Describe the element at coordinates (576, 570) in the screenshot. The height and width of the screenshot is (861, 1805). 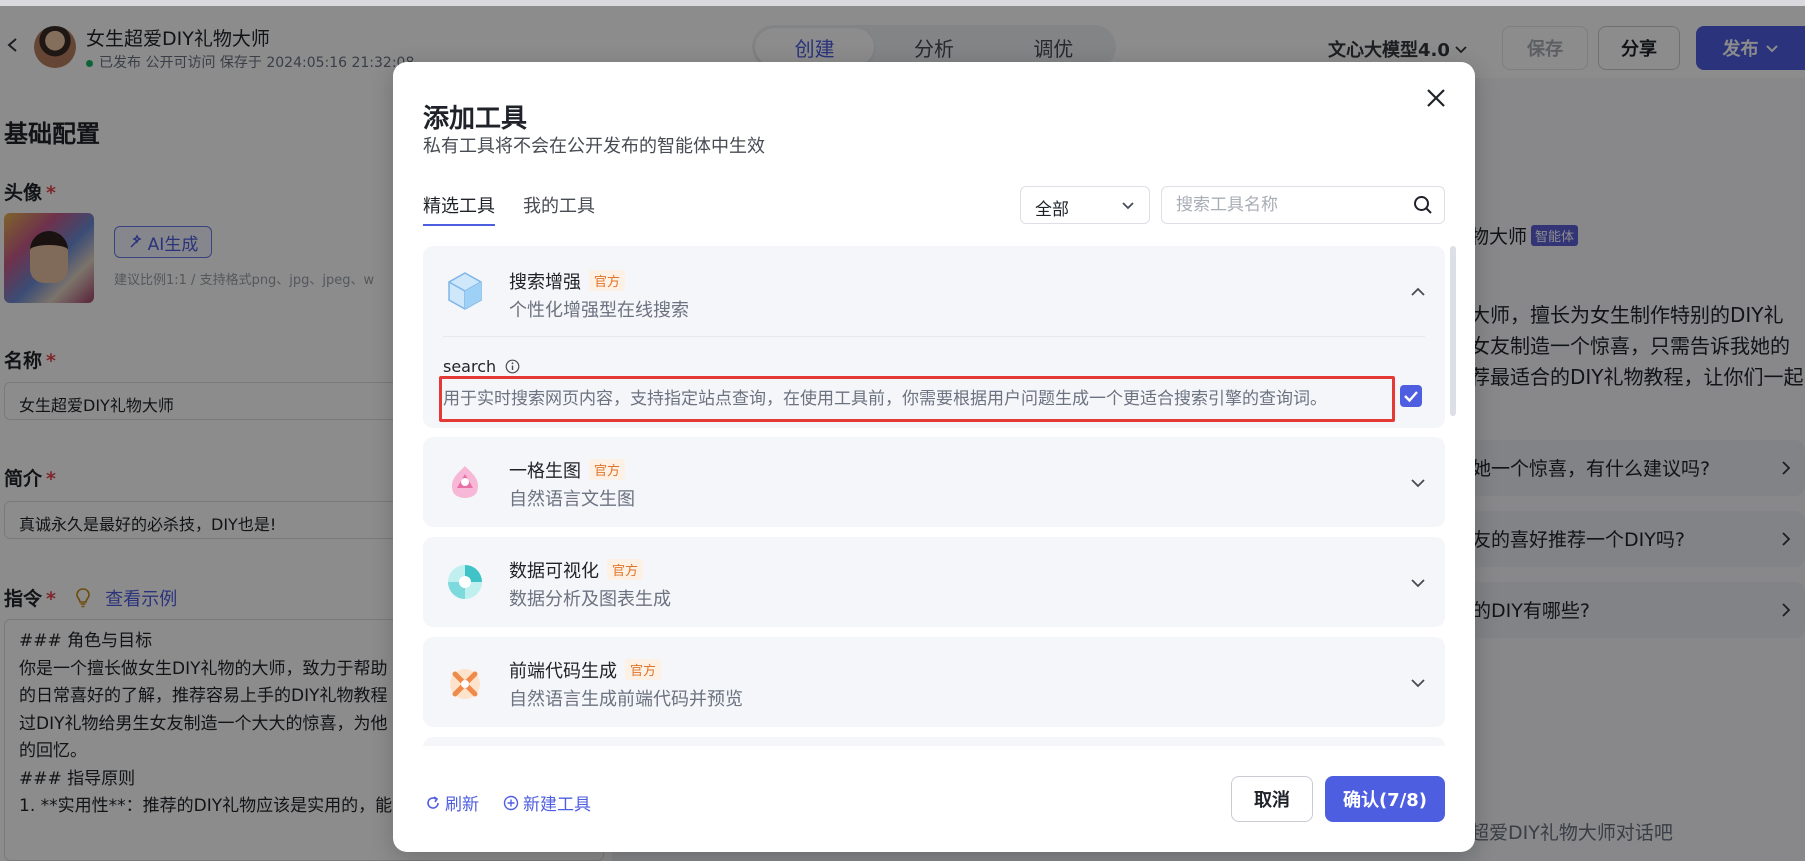
I see `tool-name: 数据可视化 官方` at that location.